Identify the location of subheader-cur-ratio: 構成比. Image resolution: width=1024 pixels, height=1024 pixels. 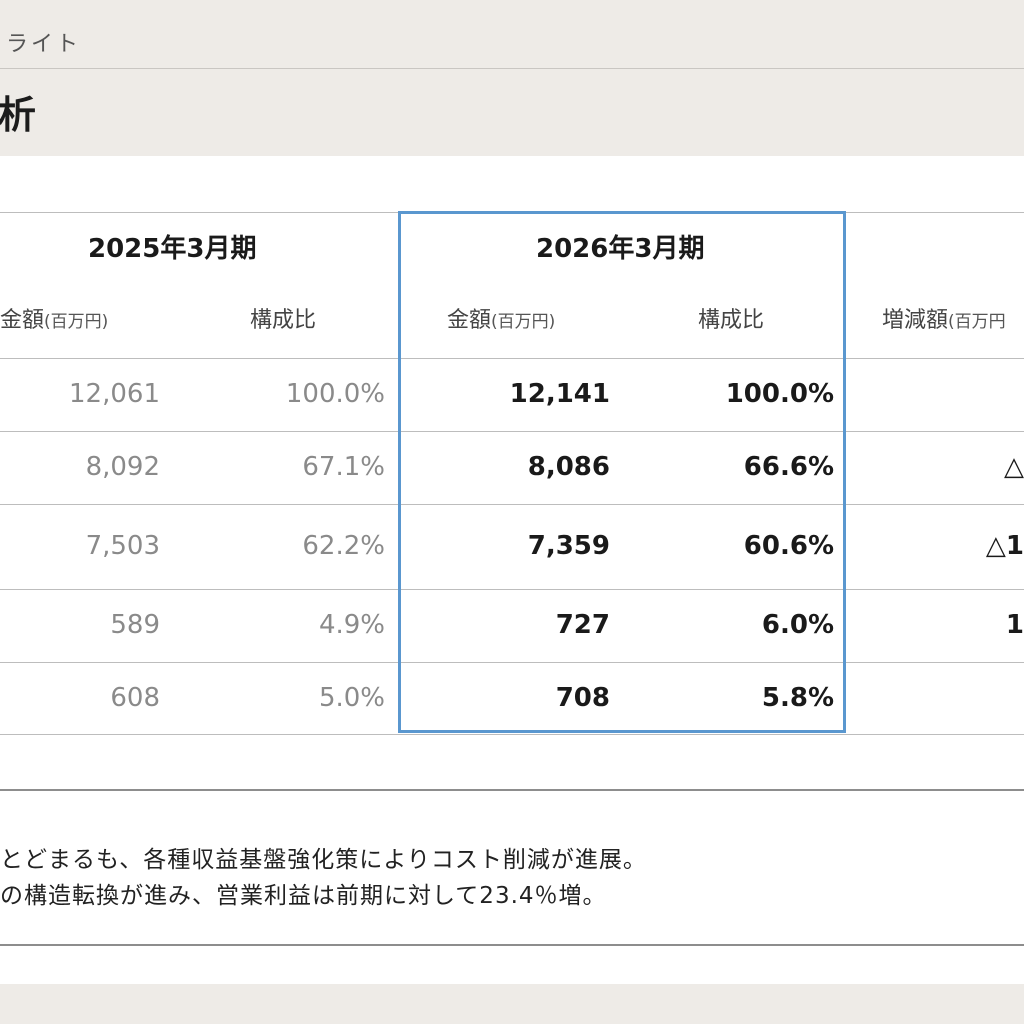
(731, 320).